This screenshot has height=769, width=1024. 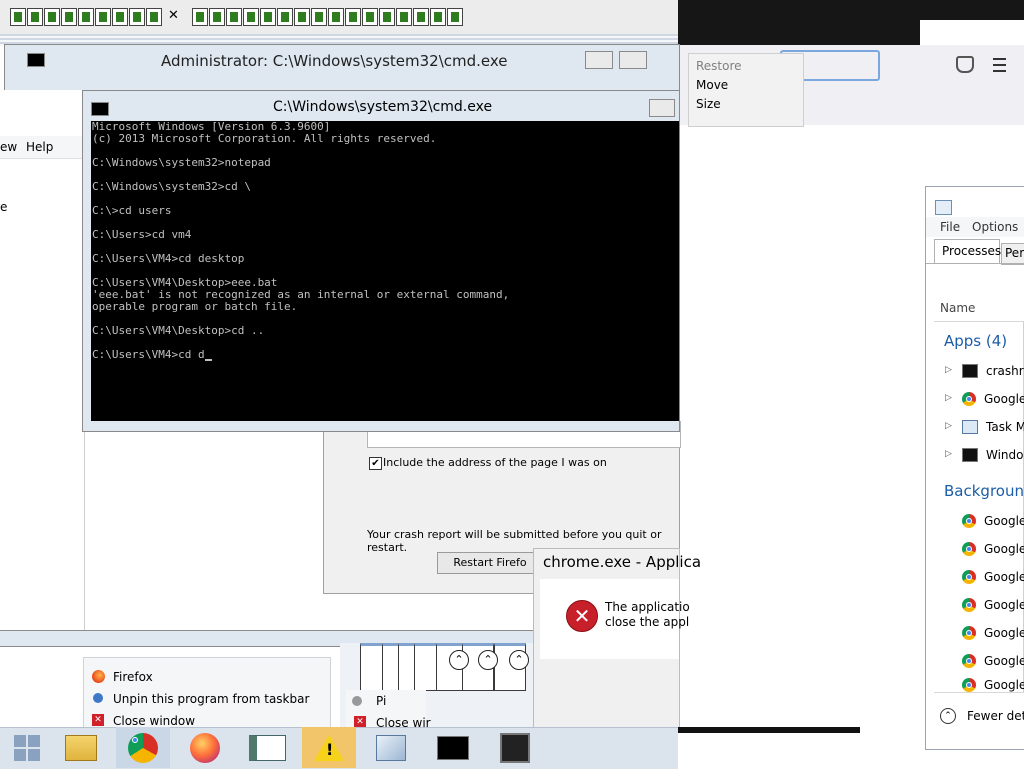 What do you see at coordinates (133, 677) in the screenshot?
I see `jump-item-firefox: Firefox` at bounding box center [133, 677].